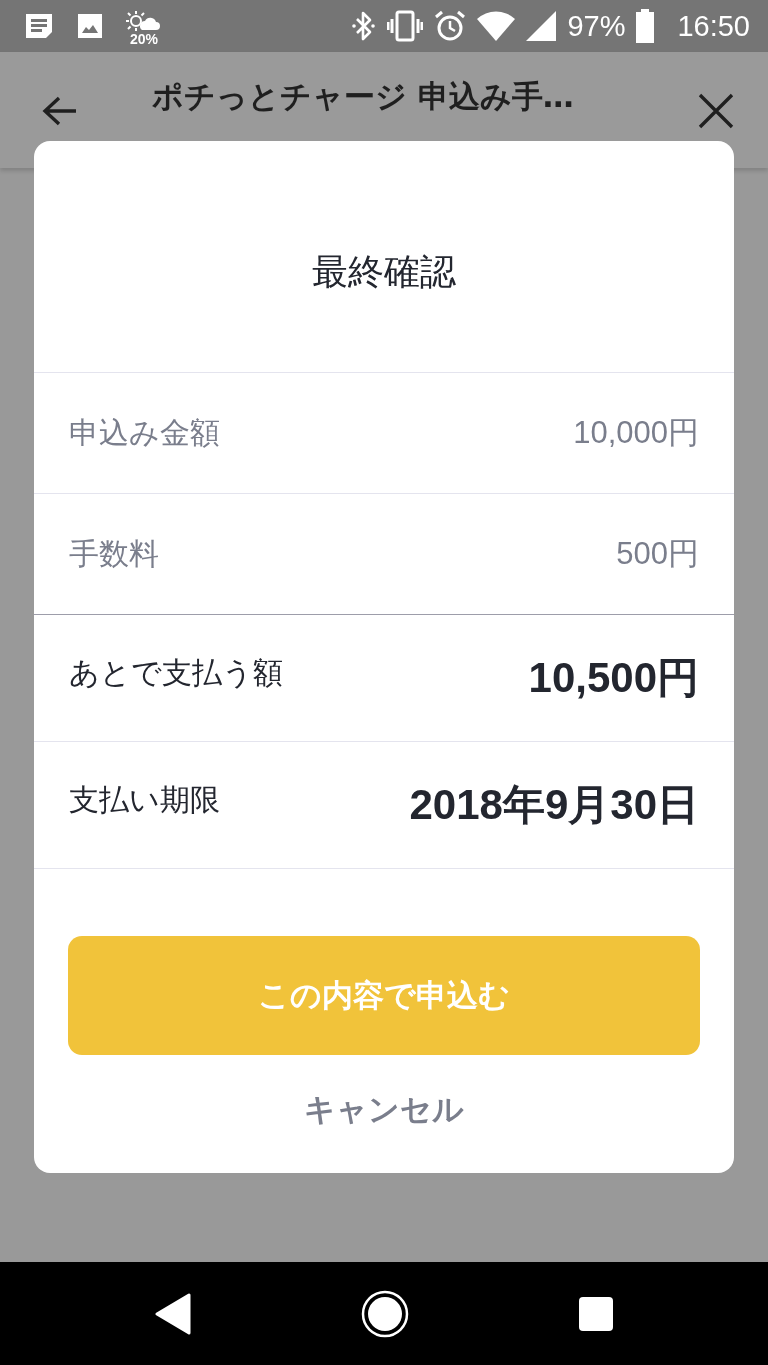  I want to click on nav-home-button, so click(385, 1313).